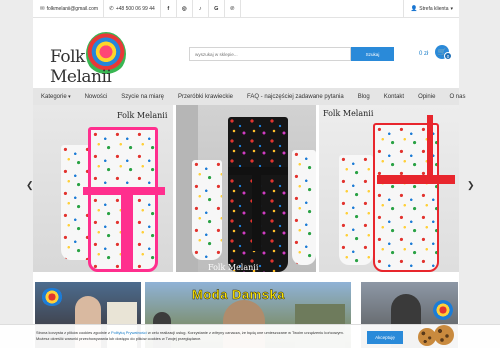 The image size is (500, 348). I want to click on slide-black-apron: Folk Melanii, so click(246, 188).